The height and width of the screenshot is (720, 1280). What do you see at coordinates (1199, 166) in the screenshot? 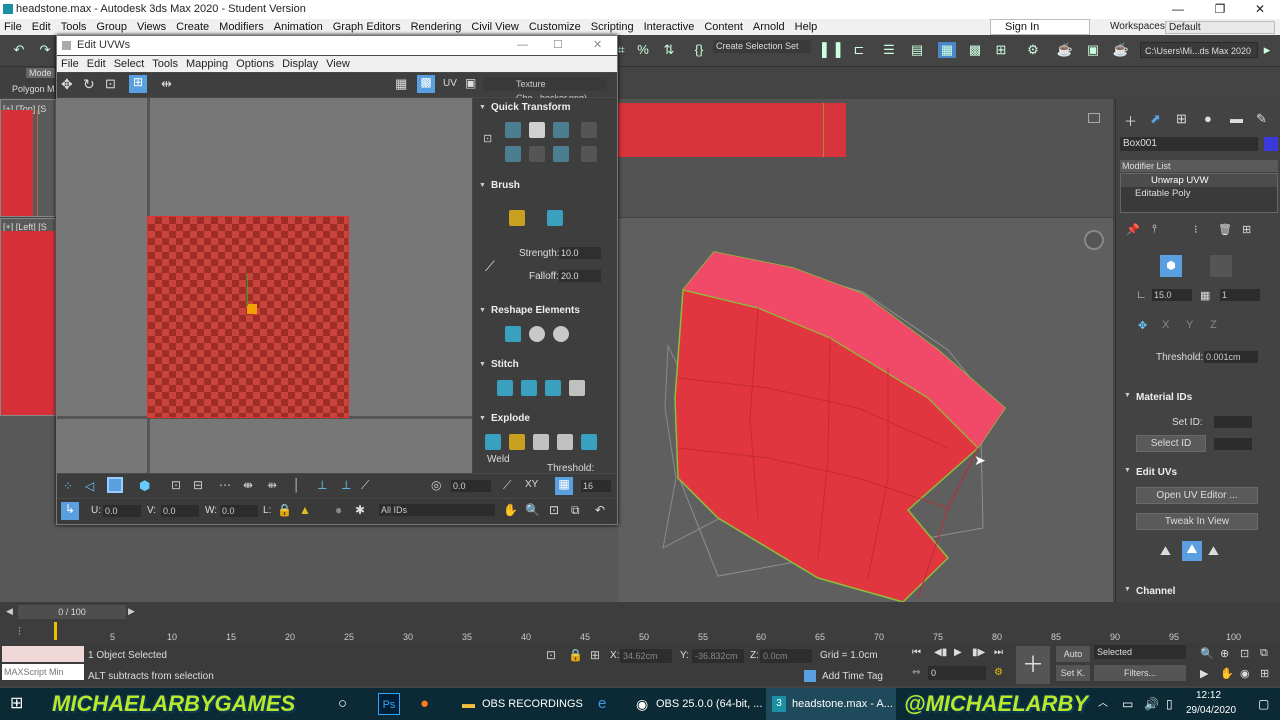
I see `modifier-list-dropdown: Modifier List` at bounding box center [1199, 166].